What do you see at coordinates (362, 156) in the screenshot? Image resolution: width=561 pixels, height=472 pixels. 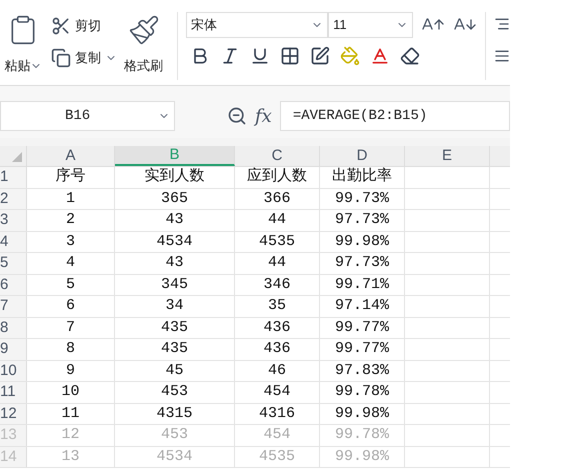 I see `column-header: D` at bounding box center [362, 156].